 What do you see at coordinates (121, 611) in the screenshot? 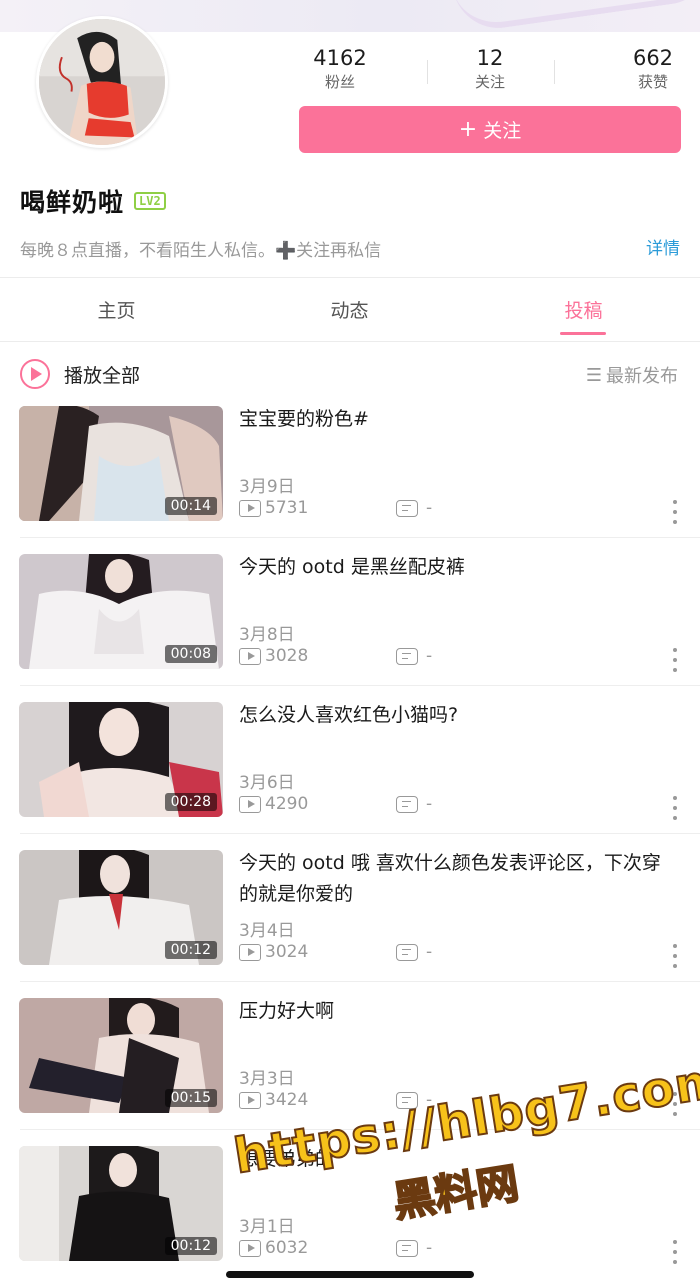
I see `video-thumbnail: 00:08` at bounding box center [121, 611].